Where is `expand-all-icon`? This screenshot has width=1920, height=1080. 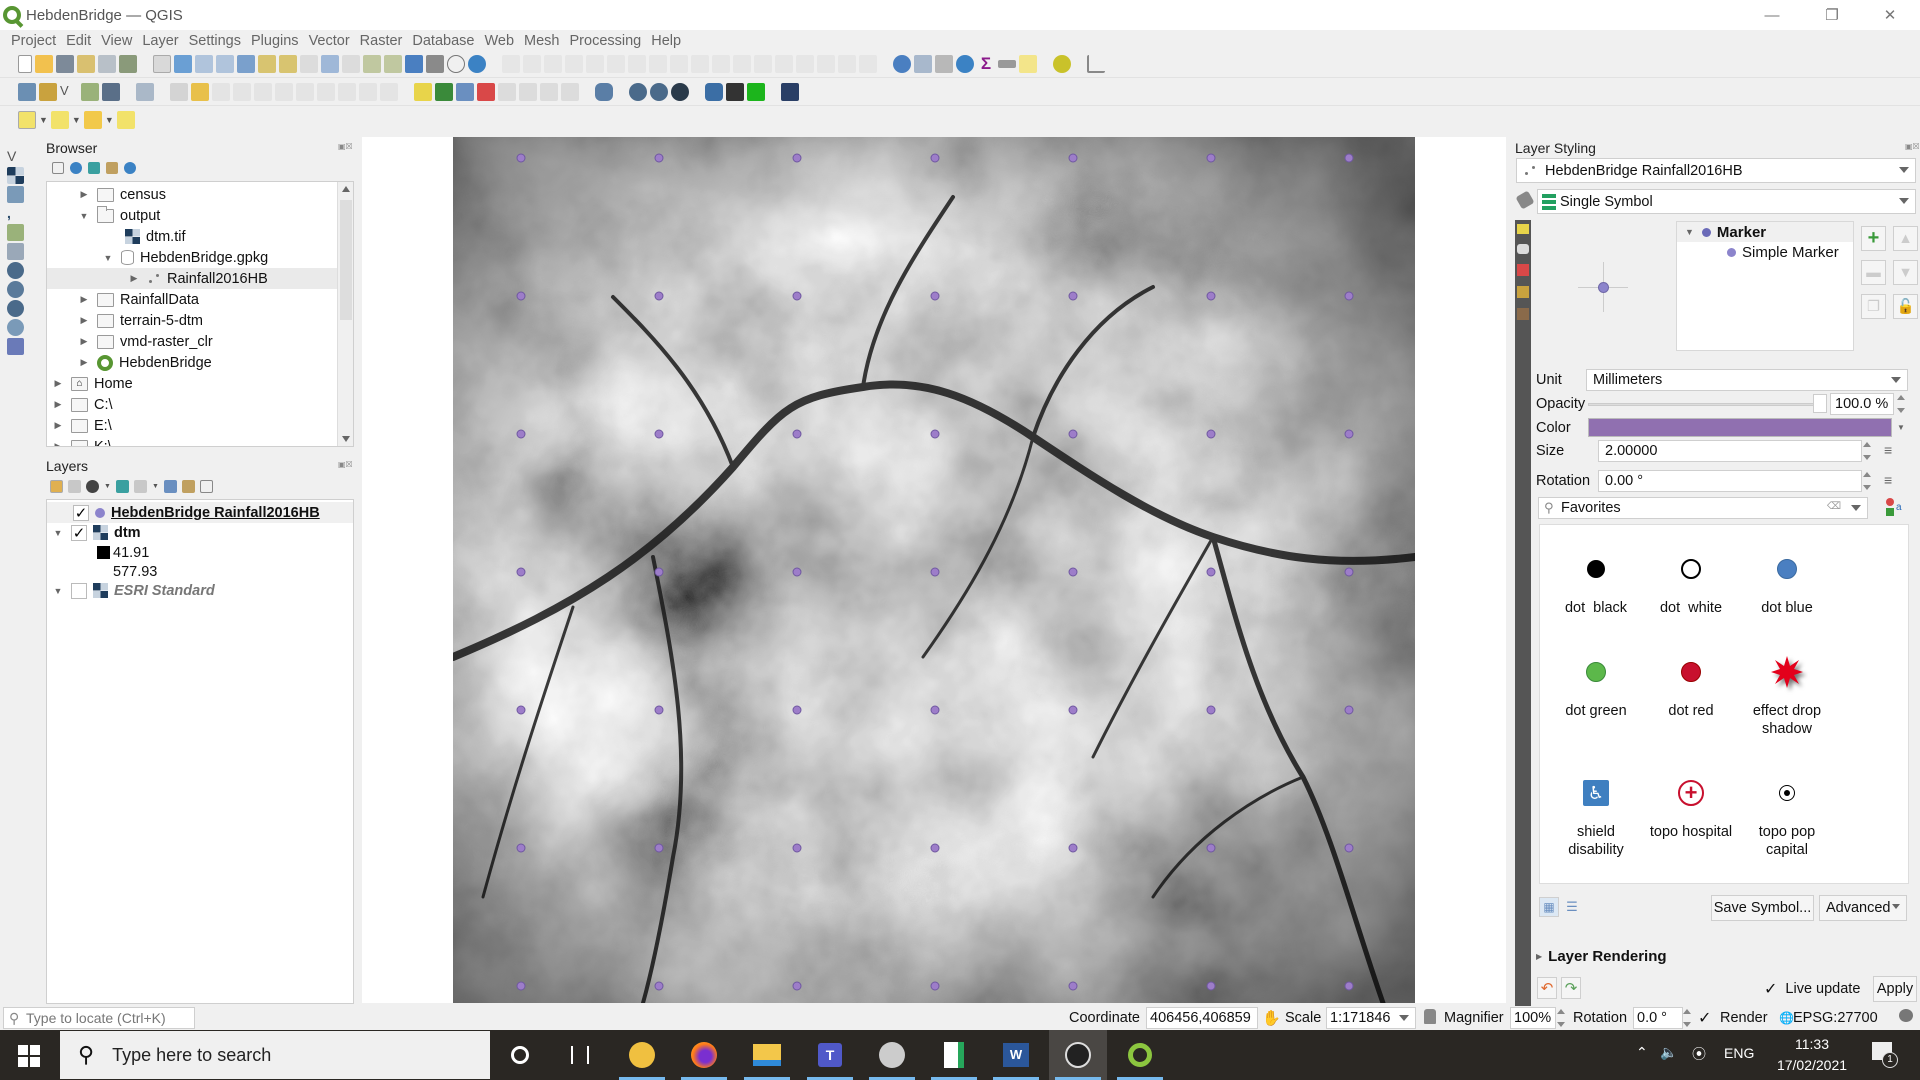
expand-all-icon is located at coordinates (170, 486).